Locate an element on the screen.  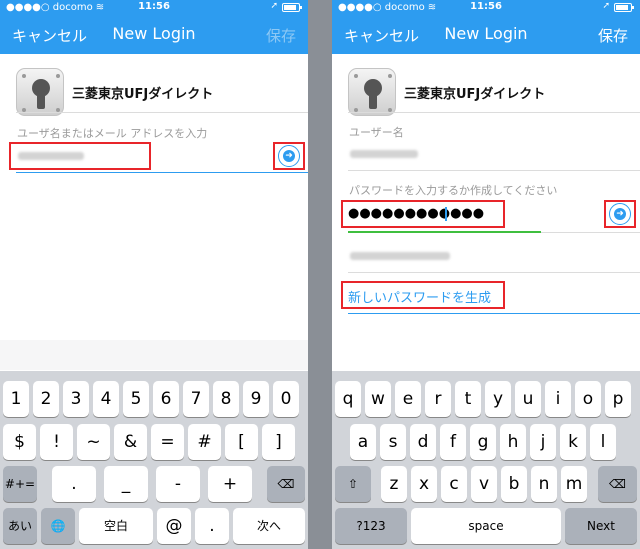
key: e is located at coordinates (408, 399).